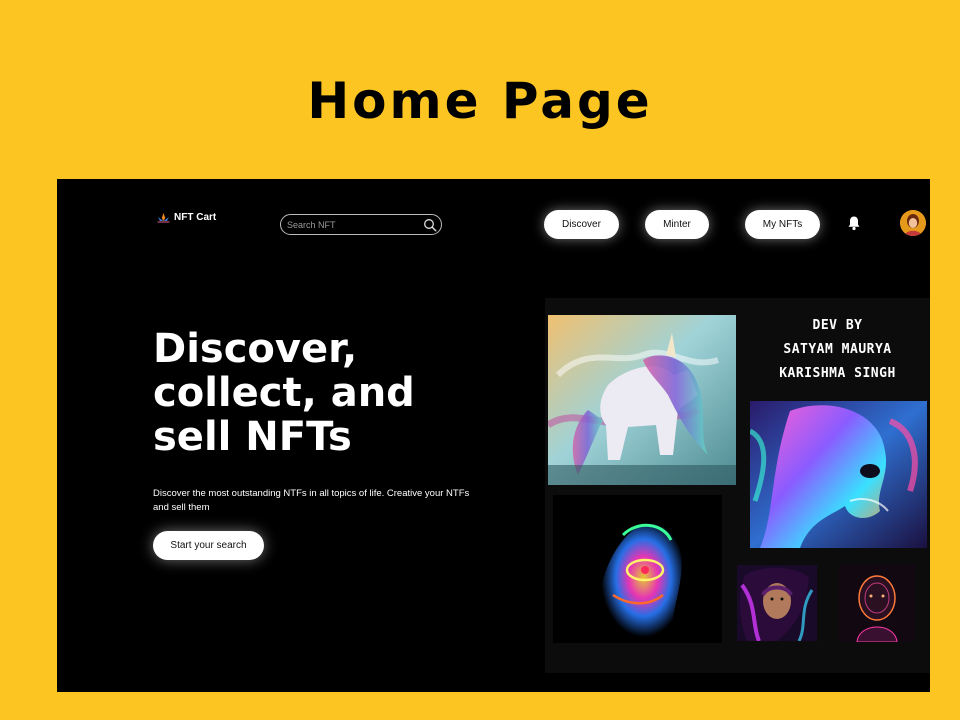 This screenshot has width=960, height=720. I want to click on search-icon, so click(430, 225).